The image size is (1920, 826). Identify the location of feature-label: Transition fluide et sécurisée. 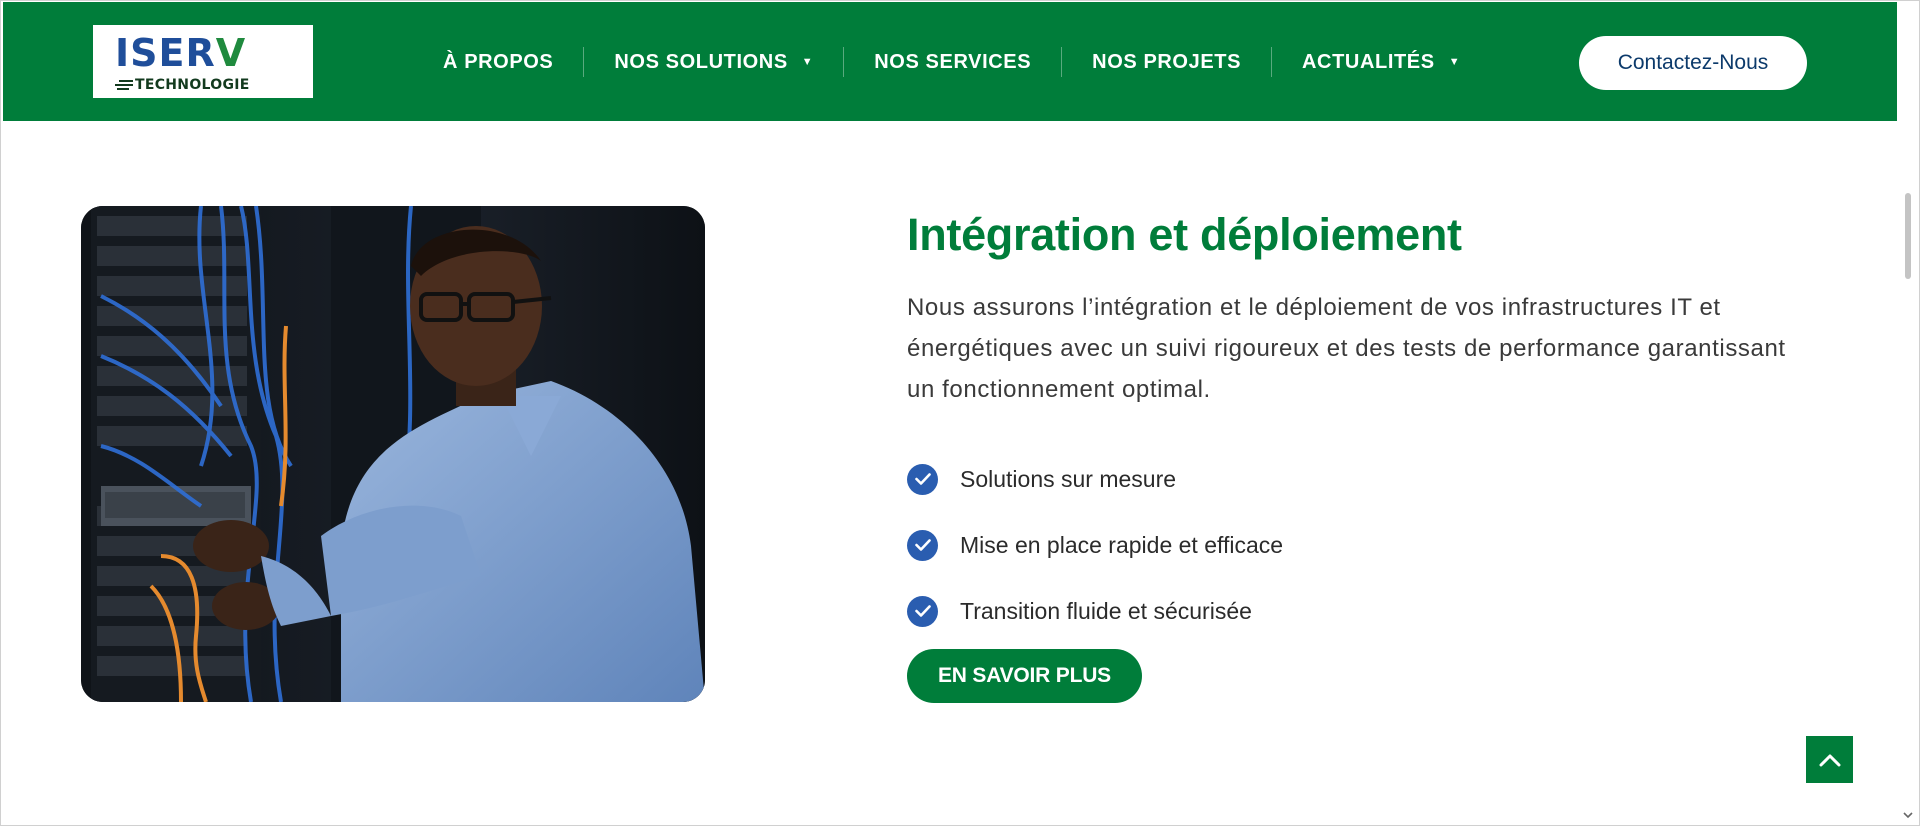
(1106, 610).